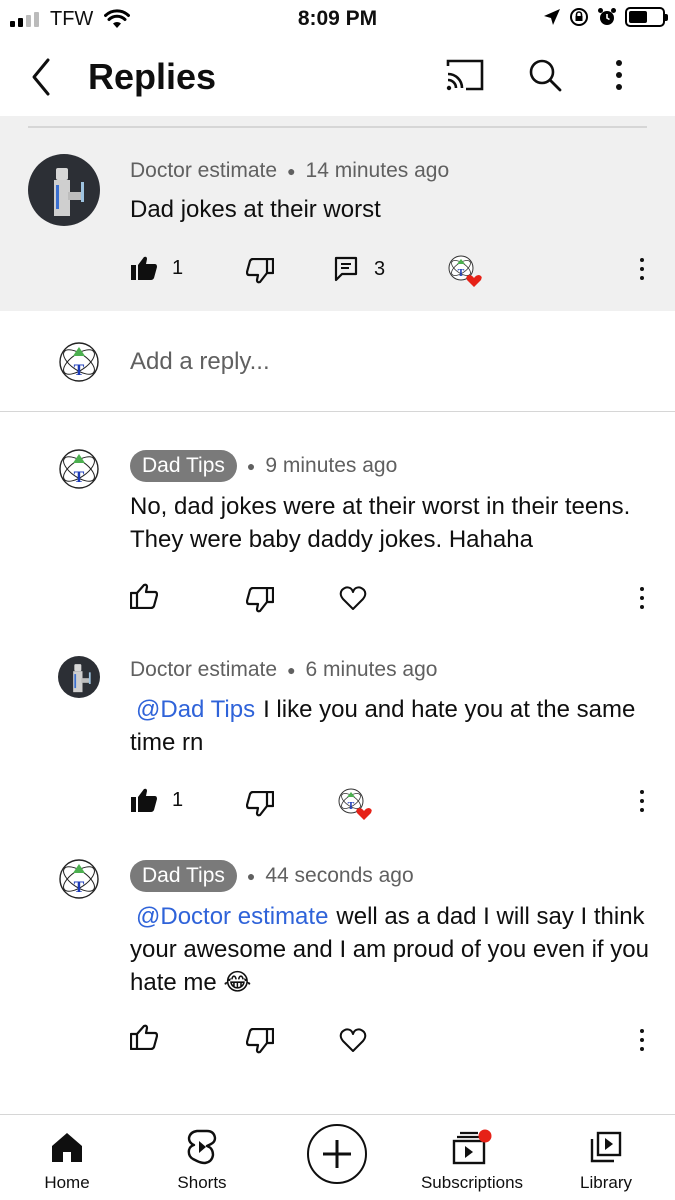  I want to click on nav-library: Library, so click(606, 1157).